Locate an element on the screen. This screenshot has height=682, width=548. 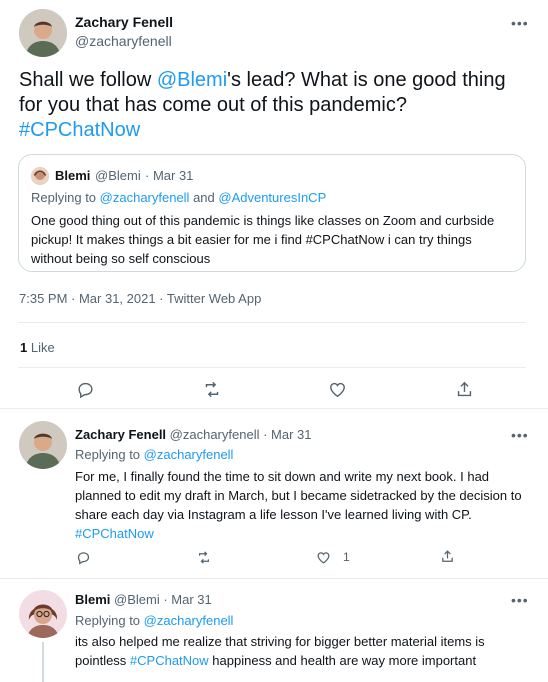
like-label: Like is located at coordinates (42, 347).